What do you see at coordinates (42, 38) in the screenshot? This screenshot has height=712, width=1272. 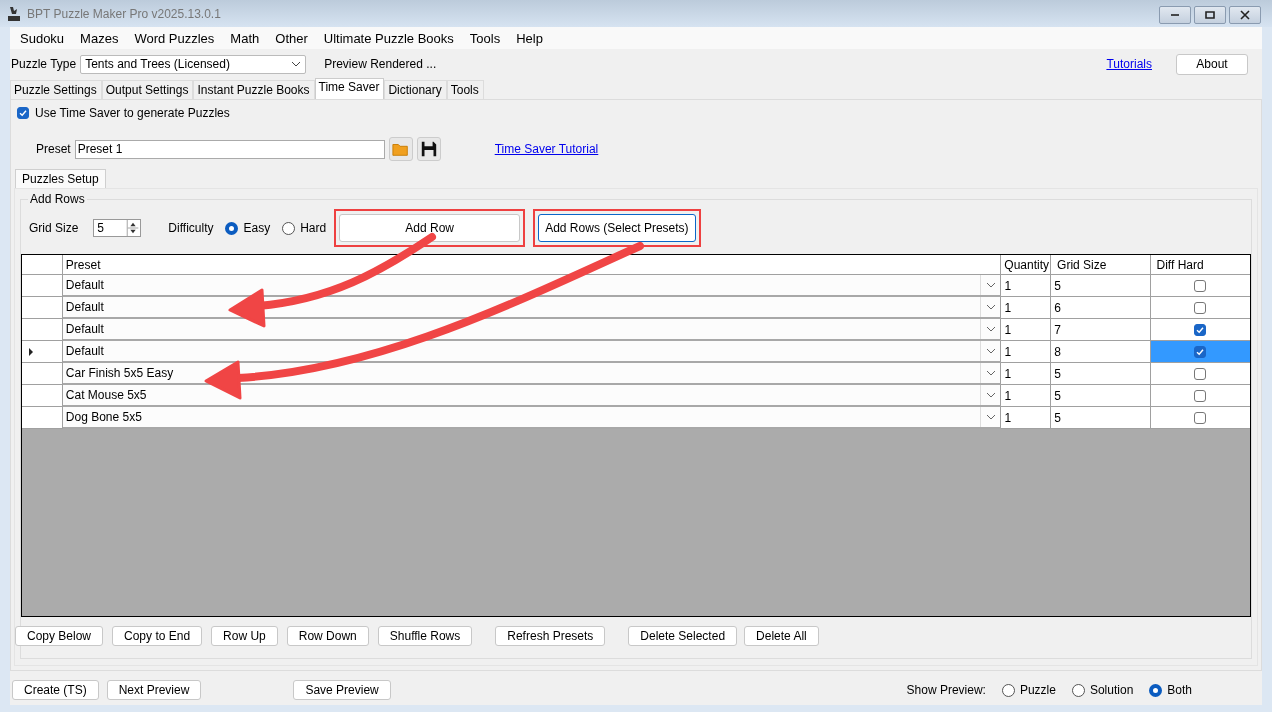 I see `menu-item: Sudoku` at bounding box center [42, 38].